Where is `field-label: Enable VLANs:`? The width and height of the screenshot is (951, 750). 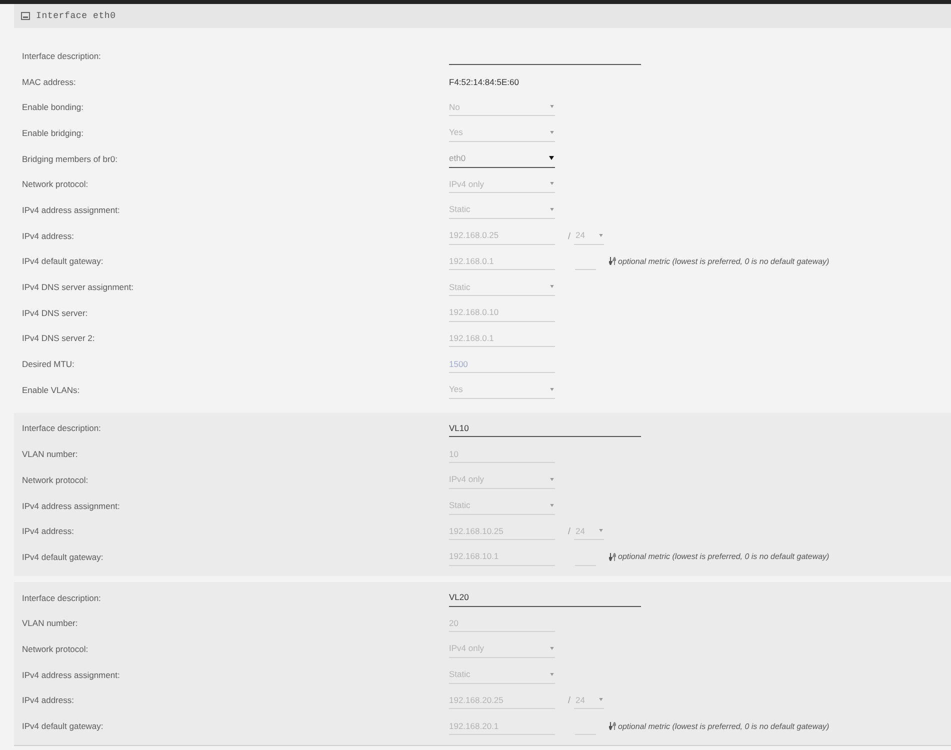 field-label: Enable VLANs: is located at coordinates (51, 389).